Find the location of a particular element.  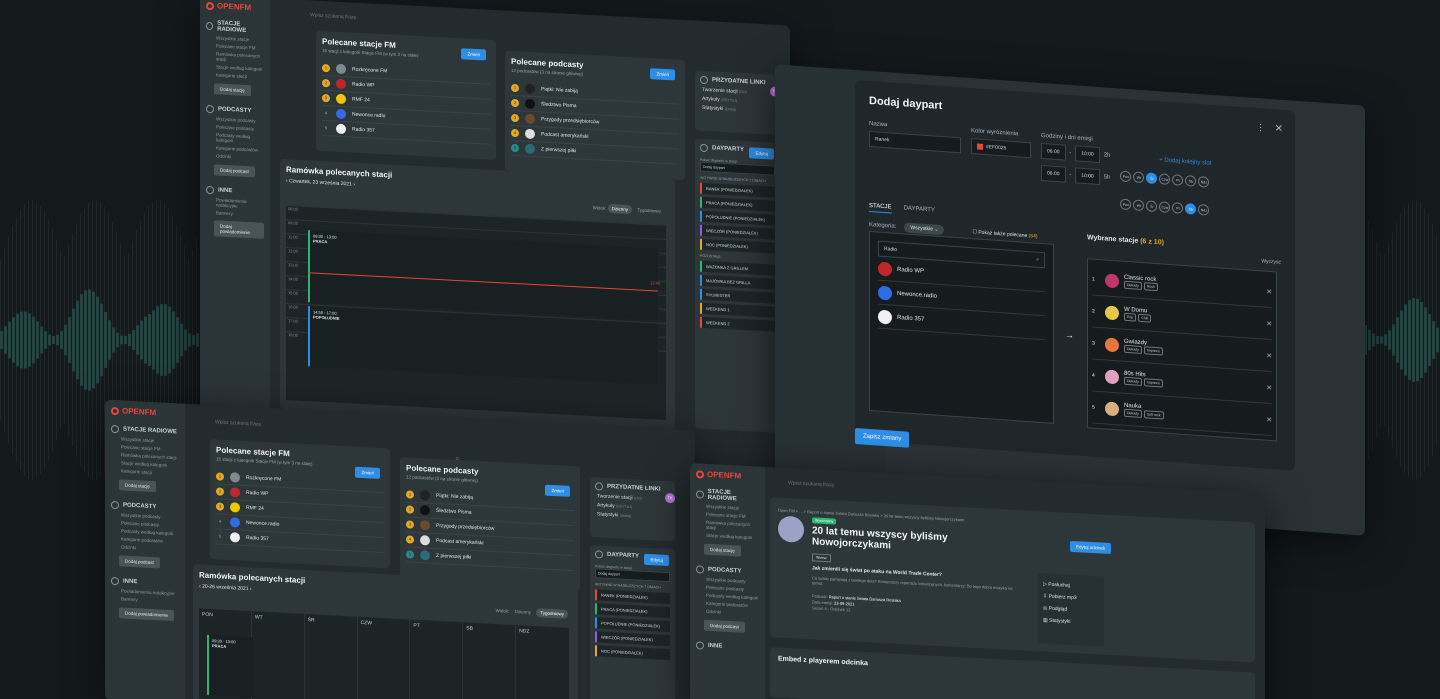

more-icon: ⋮ is located at coordinates (1260, 128).